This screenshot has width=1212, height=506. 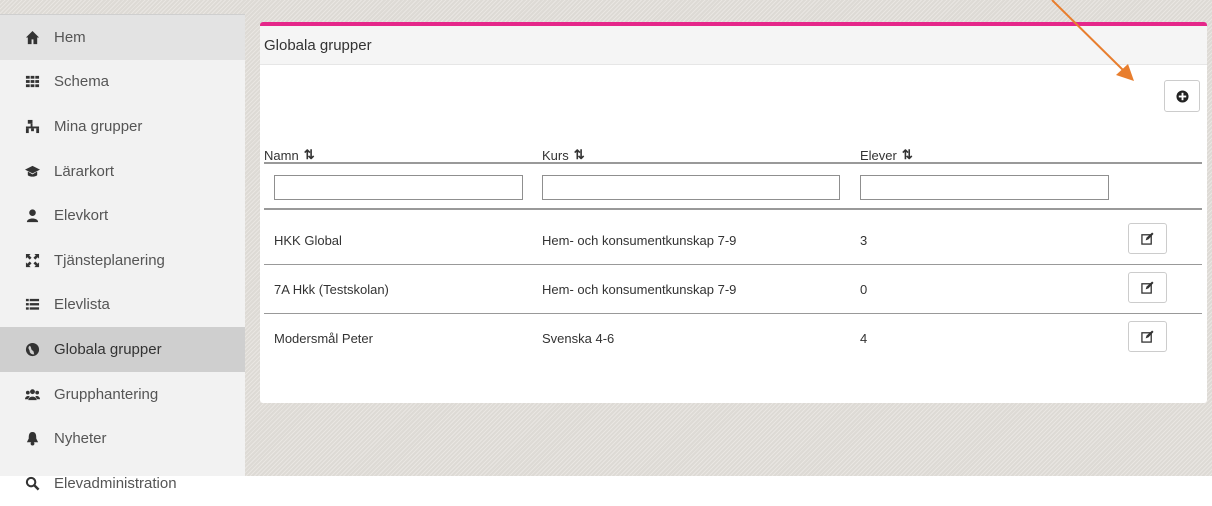 What do you see at coordinates (864, 240) in the screenshot?
I see `cell-elever: 3` at bounding box center [864, 240].